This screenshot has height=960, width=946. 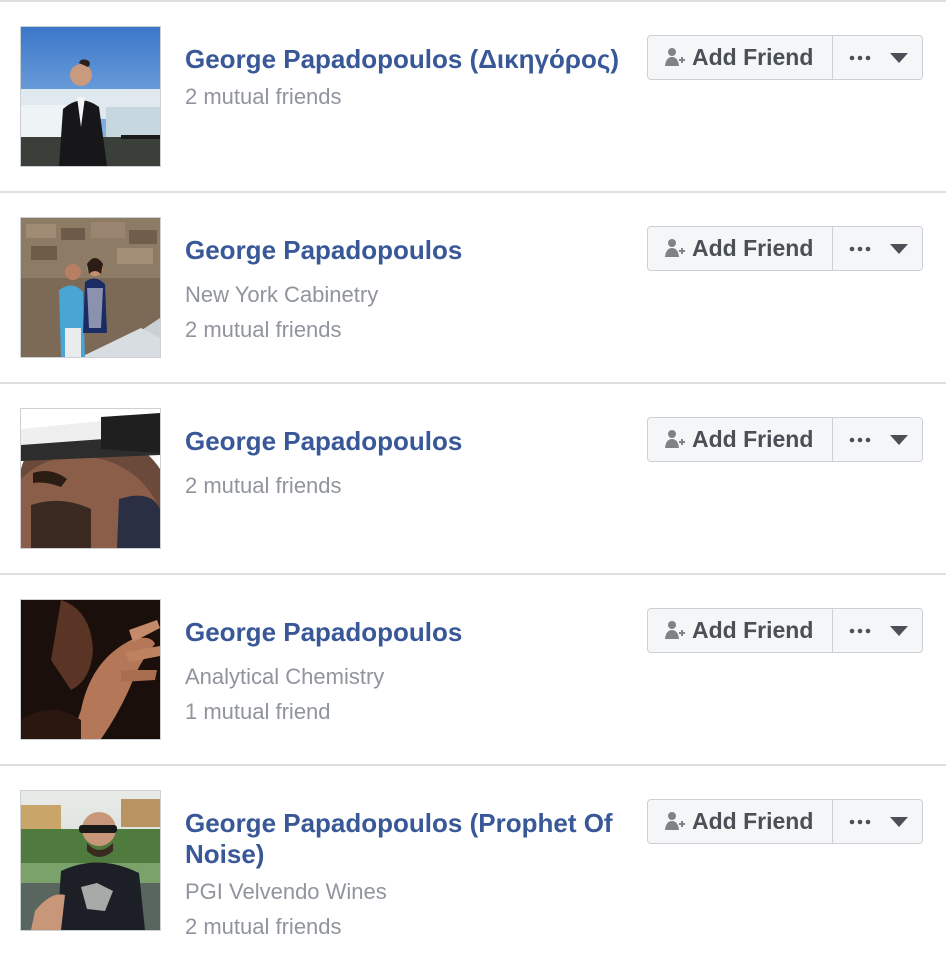 I want to click on result-subtitle: Analytical Chemistry, so click(x=415, y=676).